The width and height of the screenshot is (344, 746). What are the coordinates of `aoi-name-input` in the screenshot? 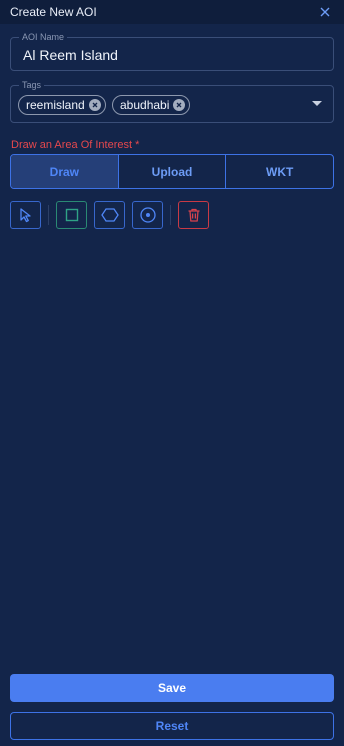 It's located at (168, 55).